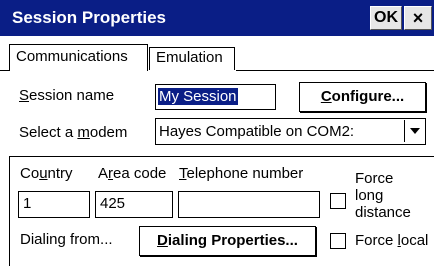 This screenshot has width=434, height=266. I want to click on telephone-input, so click(249, 204).